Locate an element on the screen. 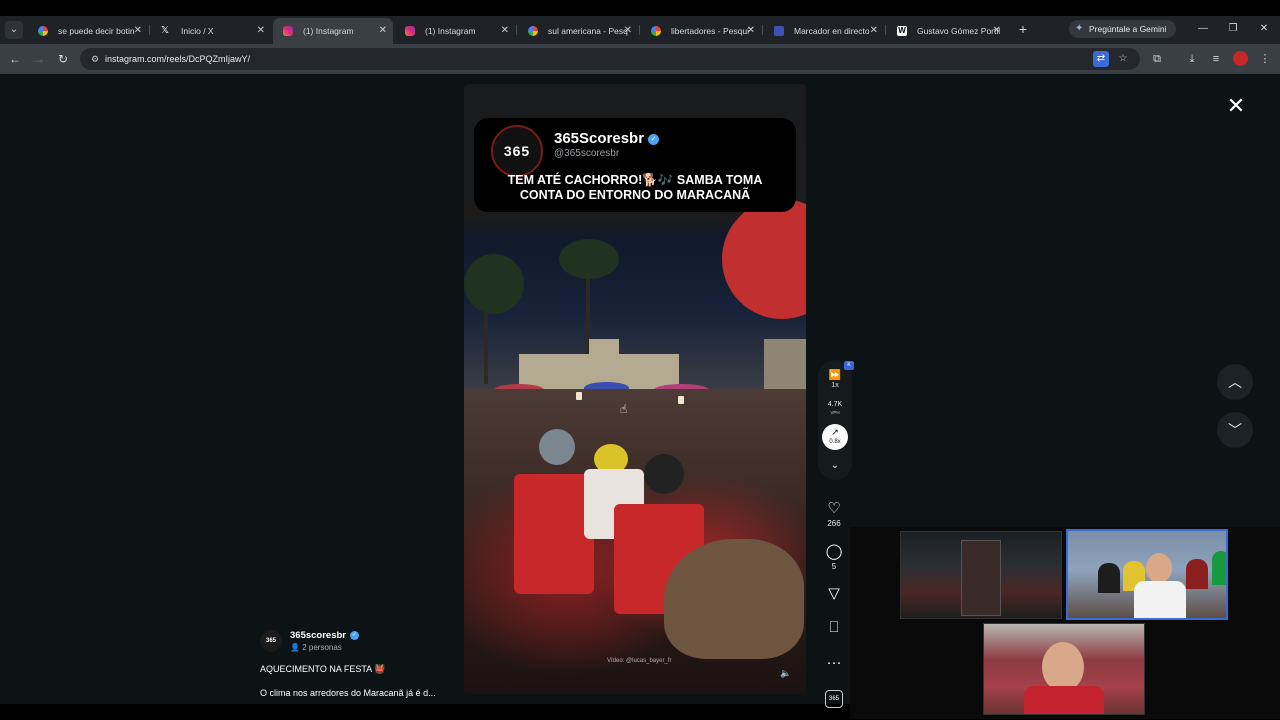  collaborators: 👤 2 personas is located at coordinates (316, 647).